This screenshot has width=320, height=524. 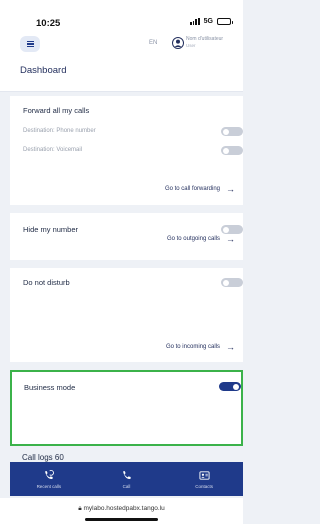 I want to click on hide-number-toggle, so click(x=232, y=229).